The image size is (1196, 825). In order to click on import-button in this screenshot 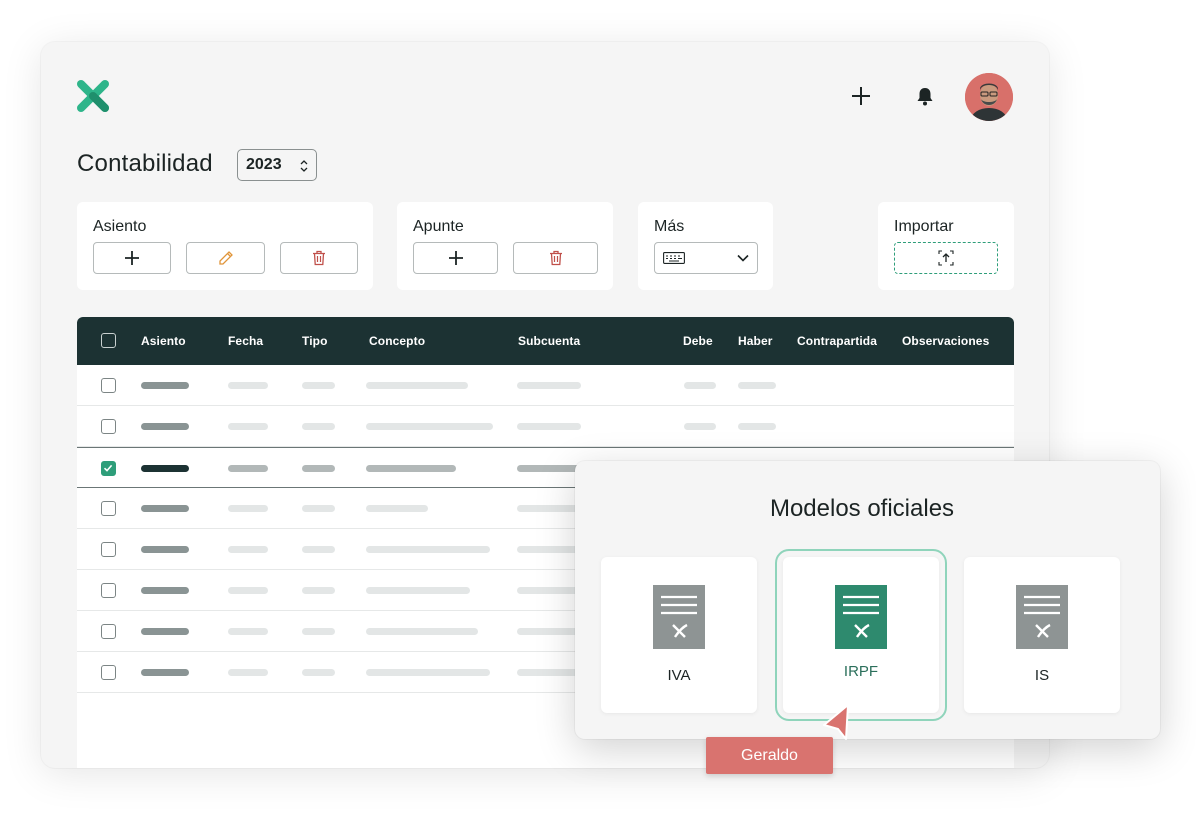, I will do `click(946, 258)`.